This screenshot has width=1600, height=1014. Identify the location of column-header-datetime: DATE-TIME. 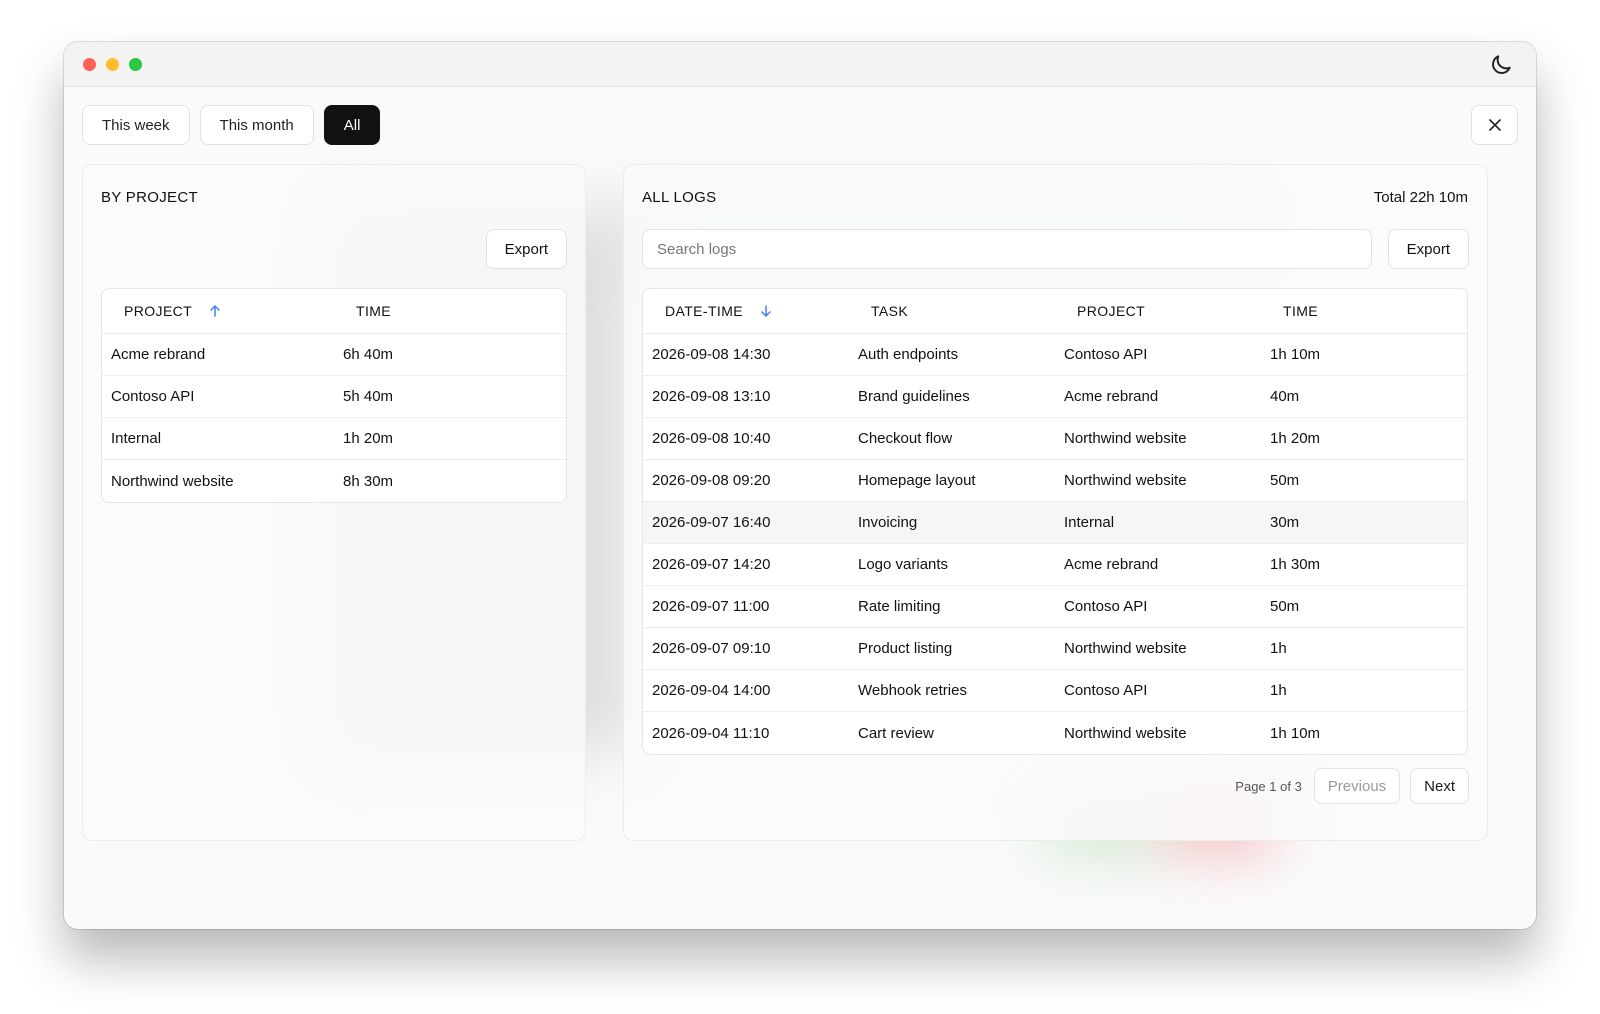
(746, 311).